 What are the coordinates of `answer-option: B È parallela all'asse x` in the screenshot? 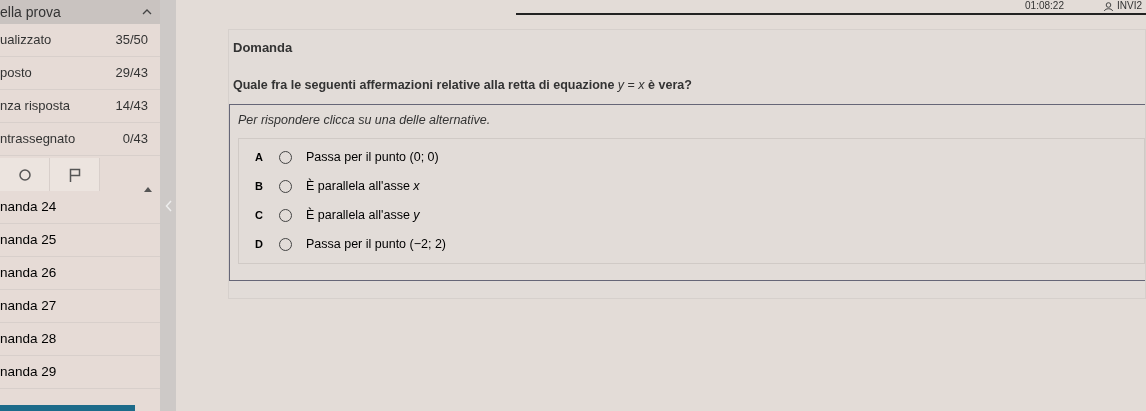 It's located at (691, 186).